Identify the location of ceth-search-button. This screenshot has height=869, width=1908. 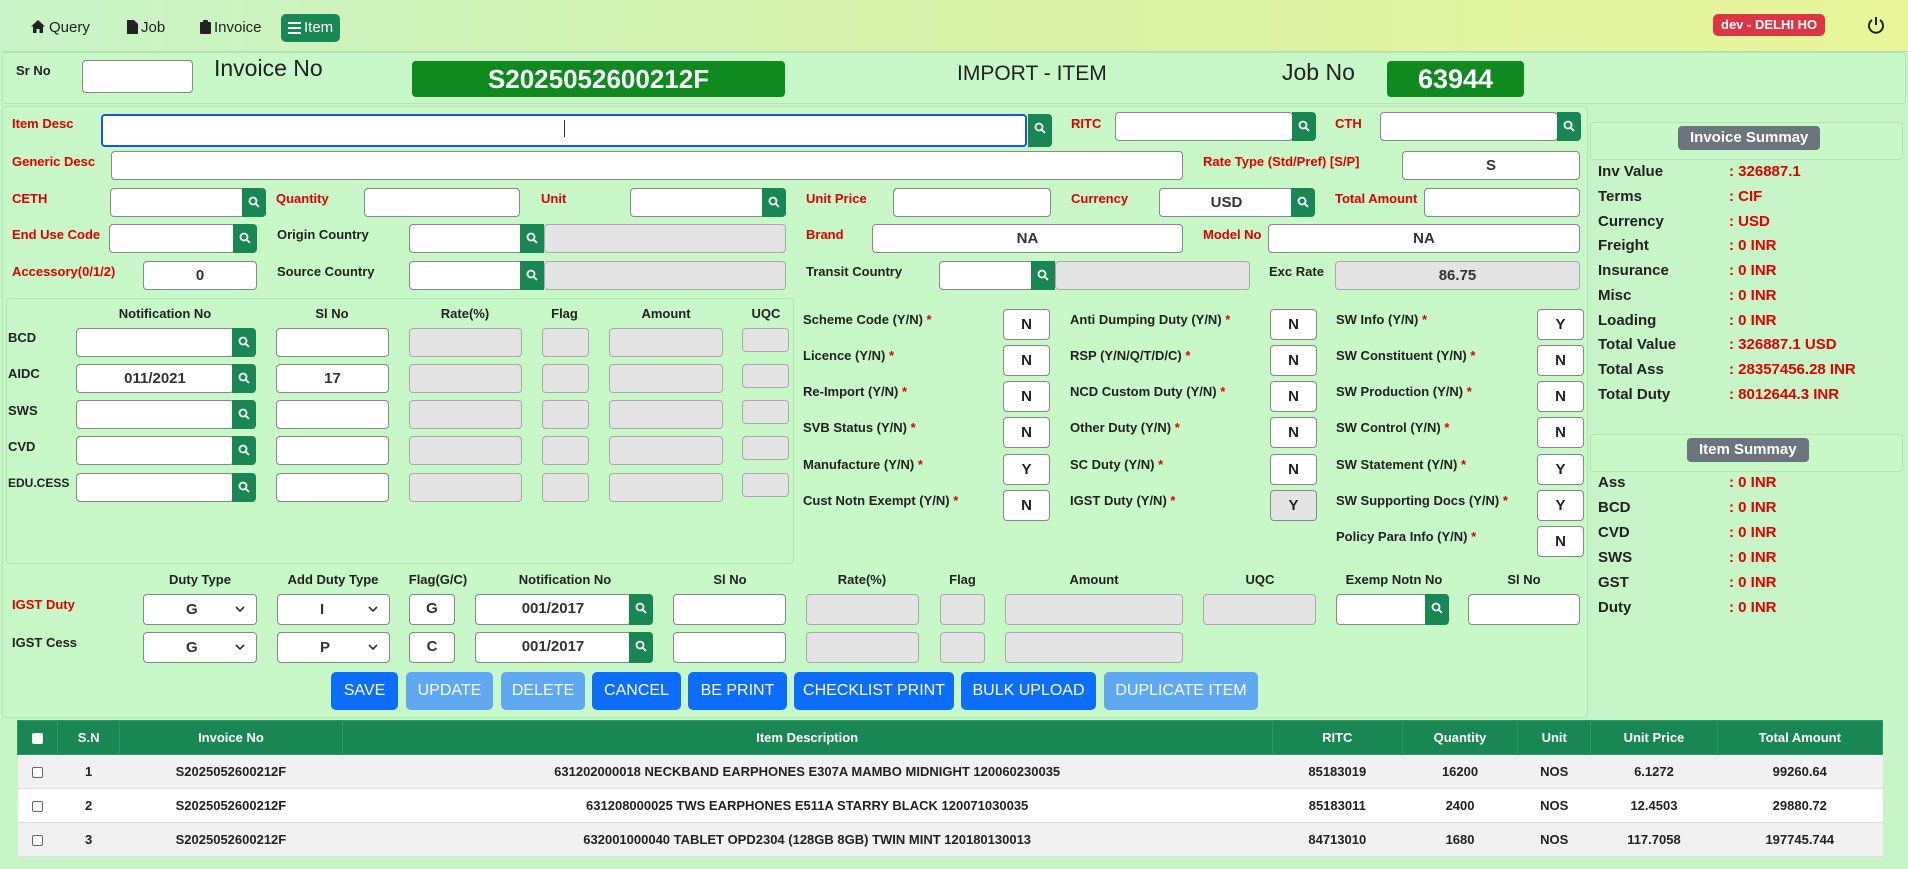
(254, 202).